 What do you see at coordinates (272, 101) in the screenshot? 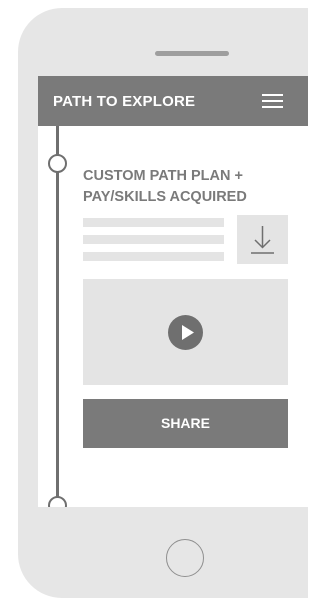
I see `hamburger-menu-icon` at bounding box center [272, 101].